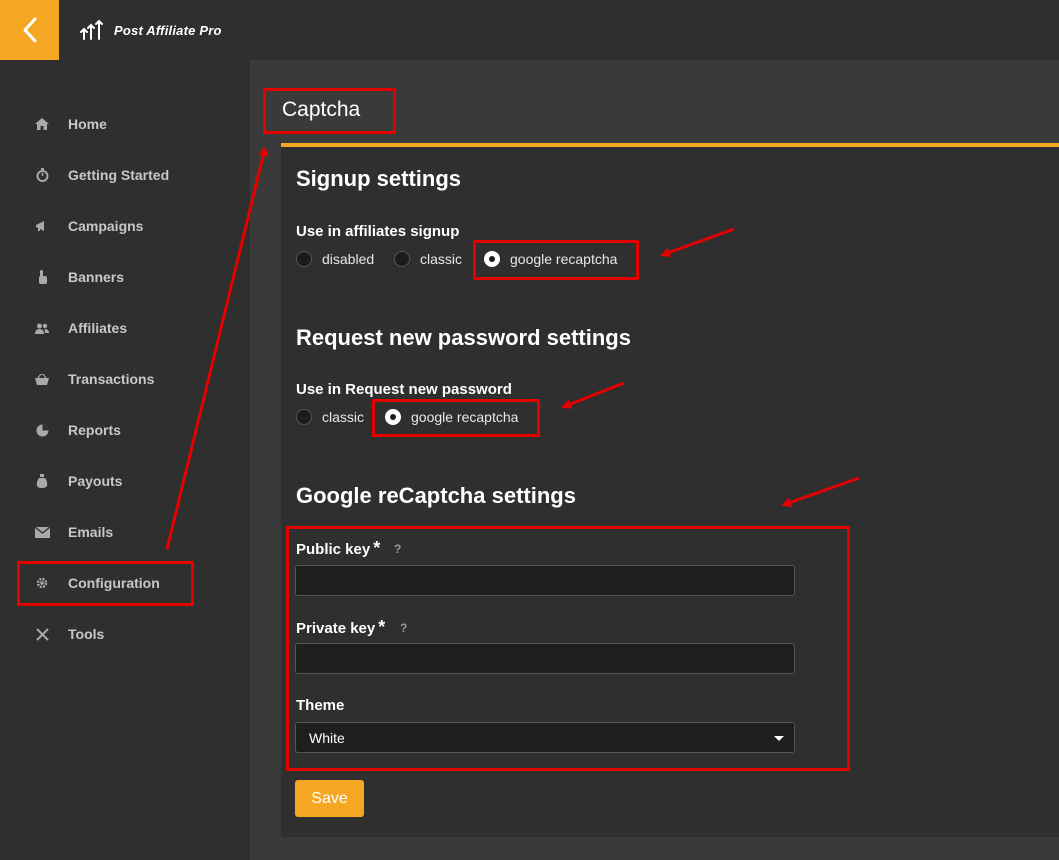 This screenshot has width=1059, height=860. I want to click on top-bar: Post Affiliate Pro, so click(529, 30).